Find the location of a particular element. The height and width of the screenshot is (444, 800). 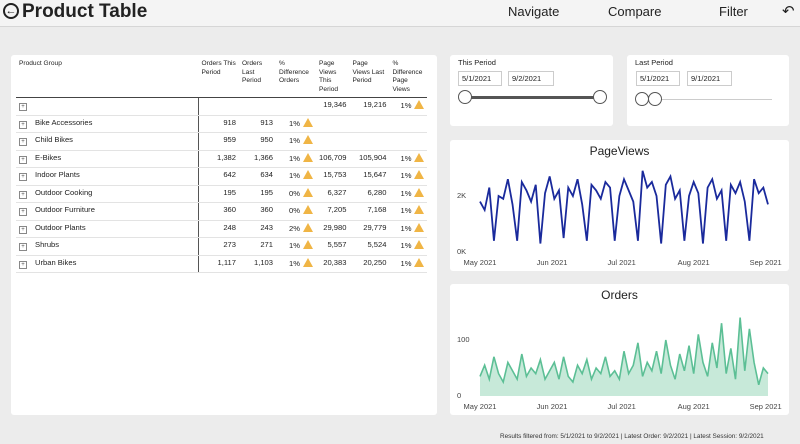

table-row: + Urban Bikes 1,117 1,103 1% 20,383 20,250 1% is located at coordinates (222, 264).